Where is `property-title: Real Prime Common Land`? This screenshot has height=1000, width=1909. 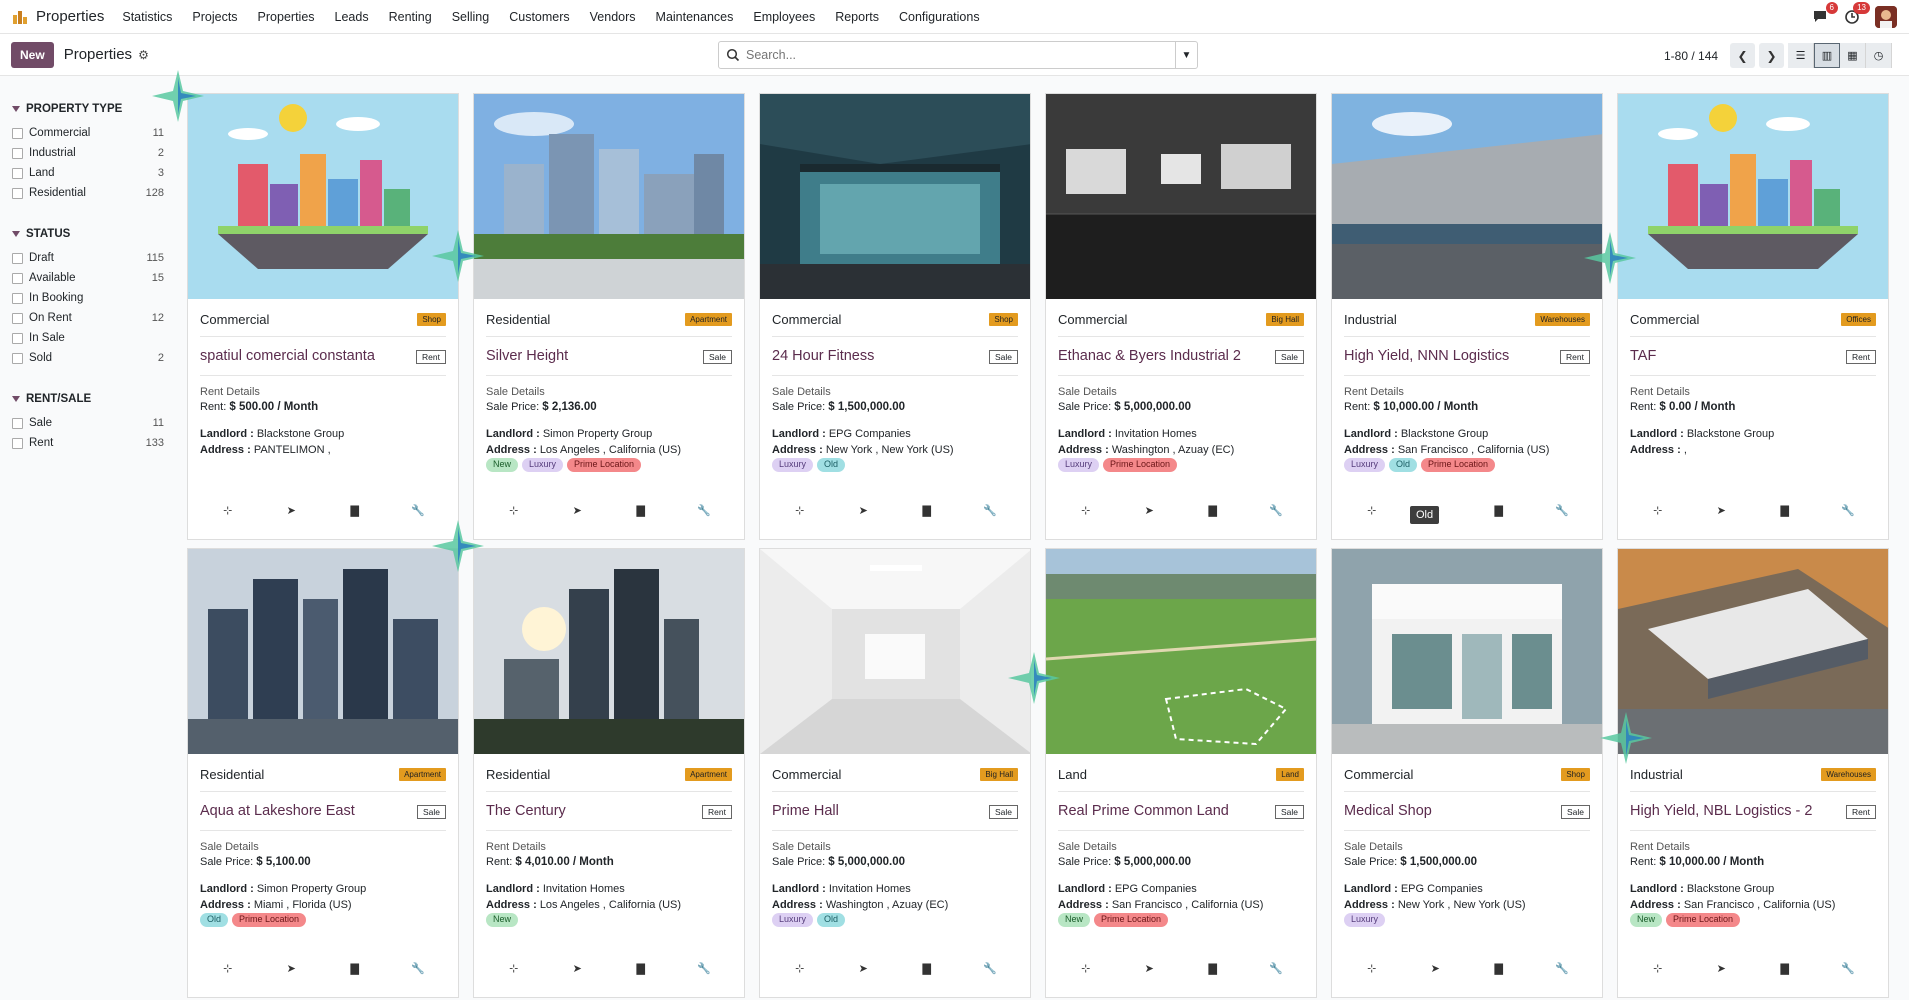 property-title: Real Prime Common Land is located at coordinates (1143, 811).